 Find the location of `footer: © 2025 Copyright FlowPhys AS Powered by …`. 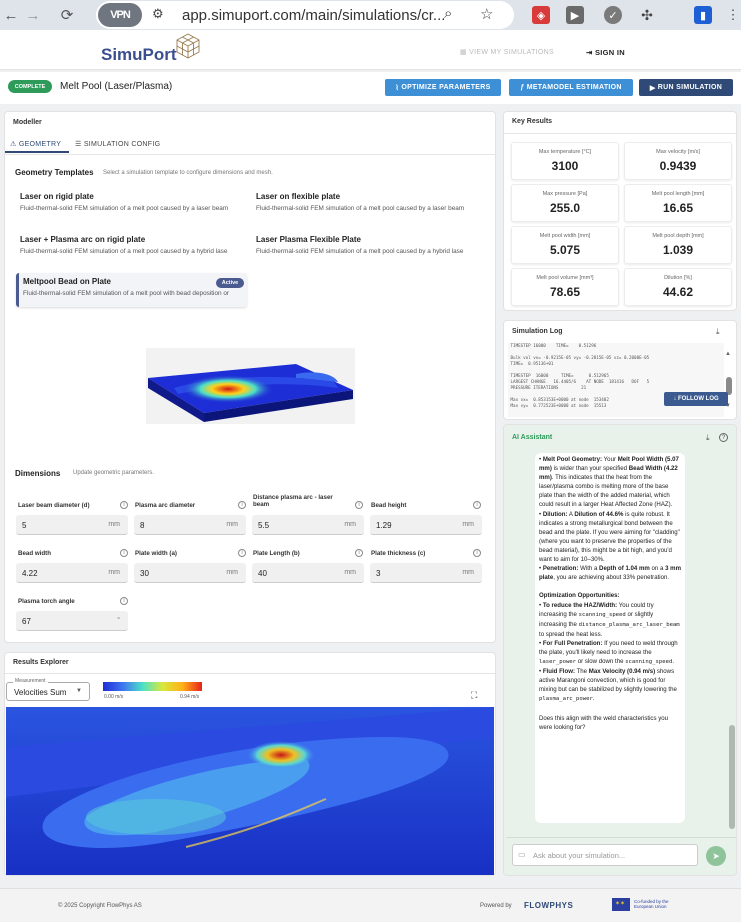

footer: © 2025 Copyright FlowPhys AS Powered by … is located at coordinates (370, 905).